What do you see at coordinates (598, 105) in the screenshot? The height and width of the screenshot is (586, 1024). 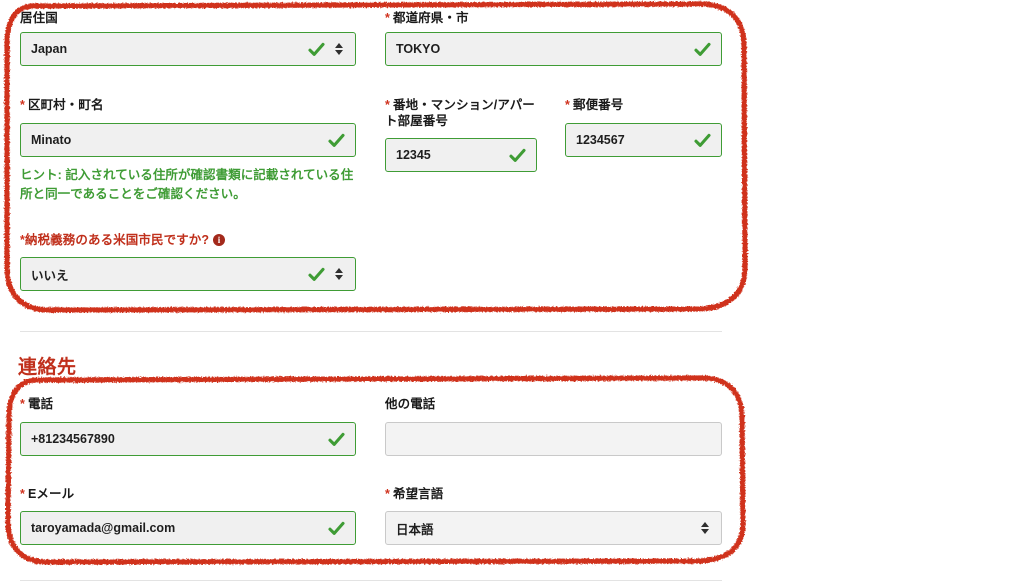 I see `label-text-postal-code: 郵便番号` at bounding box center [598, 105].